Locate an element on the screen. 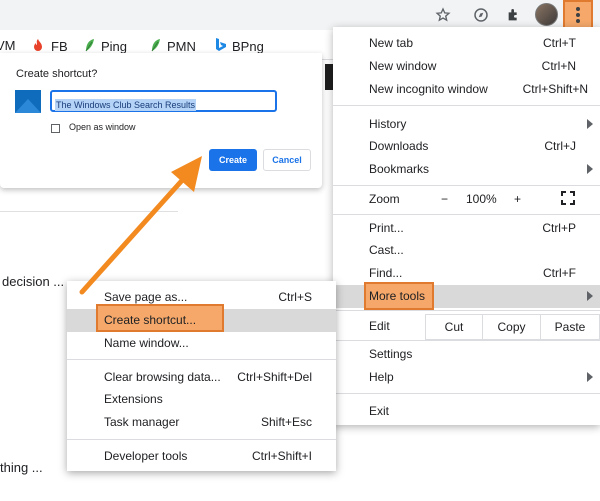 This screenshot has height=501, width=600. menu-item-history: History is located at coordinates (466, 124).